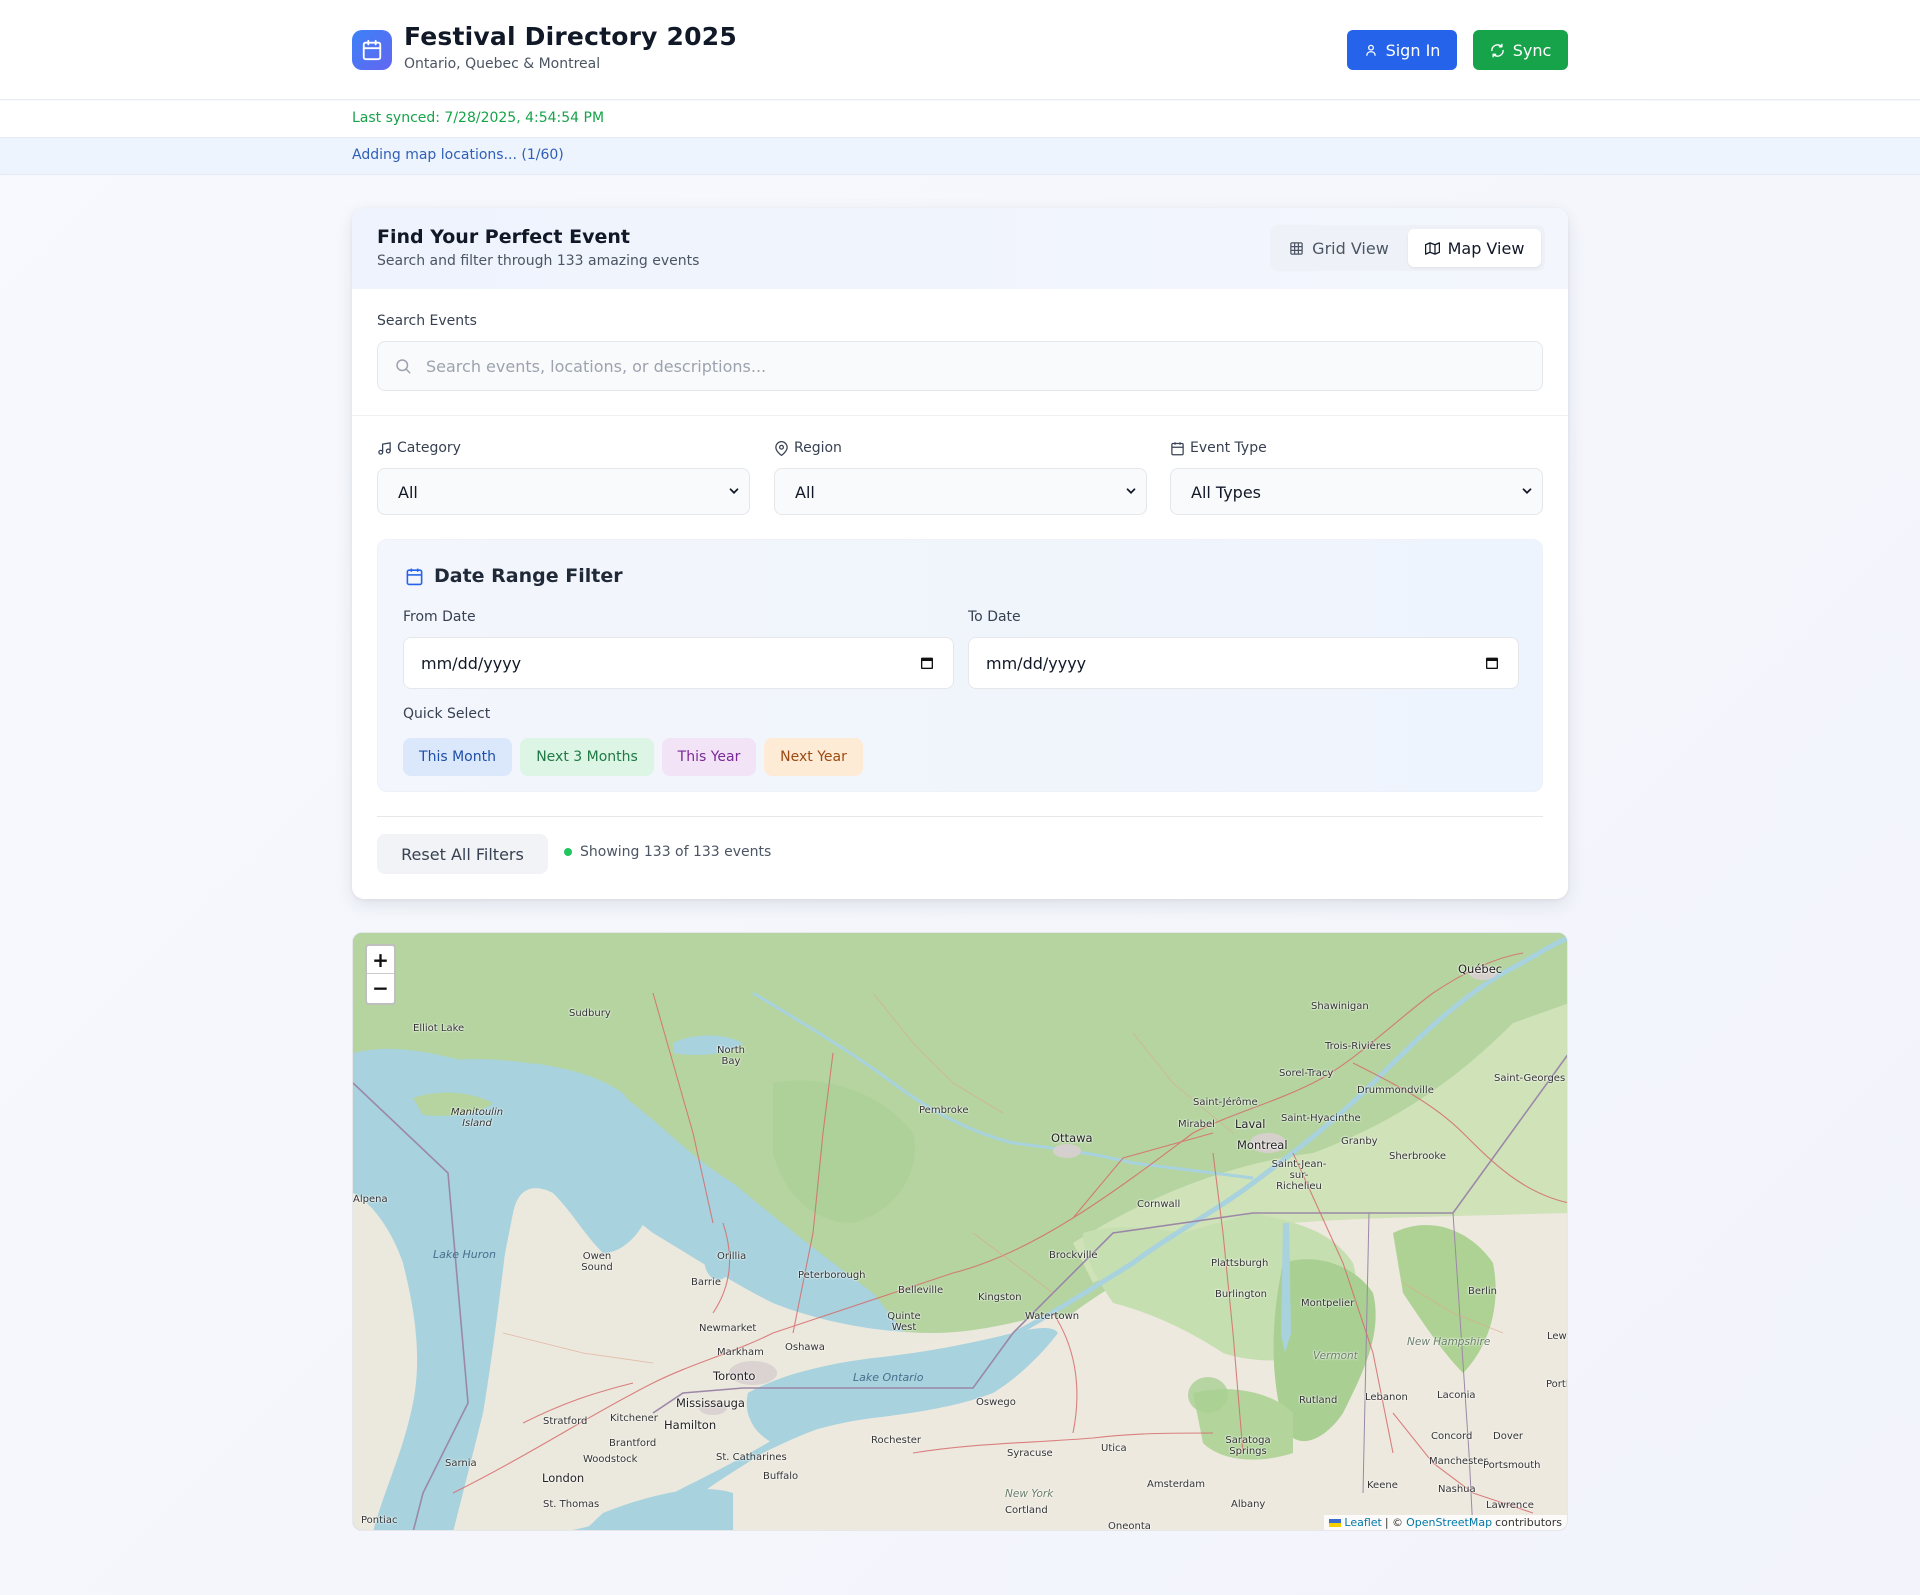 The image size is (1920, 1595). What do you see at coordinates (419, 448) in the screenshot?
I see `category-label: Category` at bounding box center [419, 448].